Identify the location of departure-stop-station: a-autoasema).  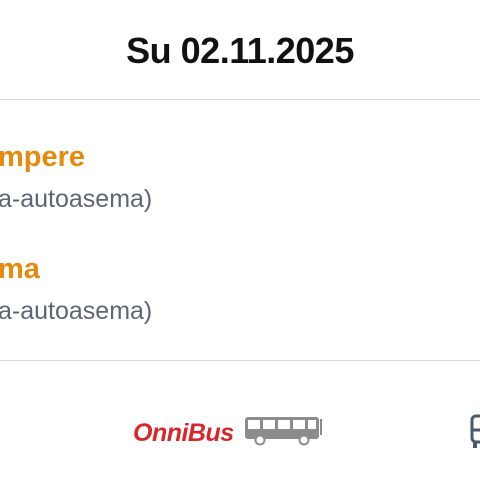
(76, 199).